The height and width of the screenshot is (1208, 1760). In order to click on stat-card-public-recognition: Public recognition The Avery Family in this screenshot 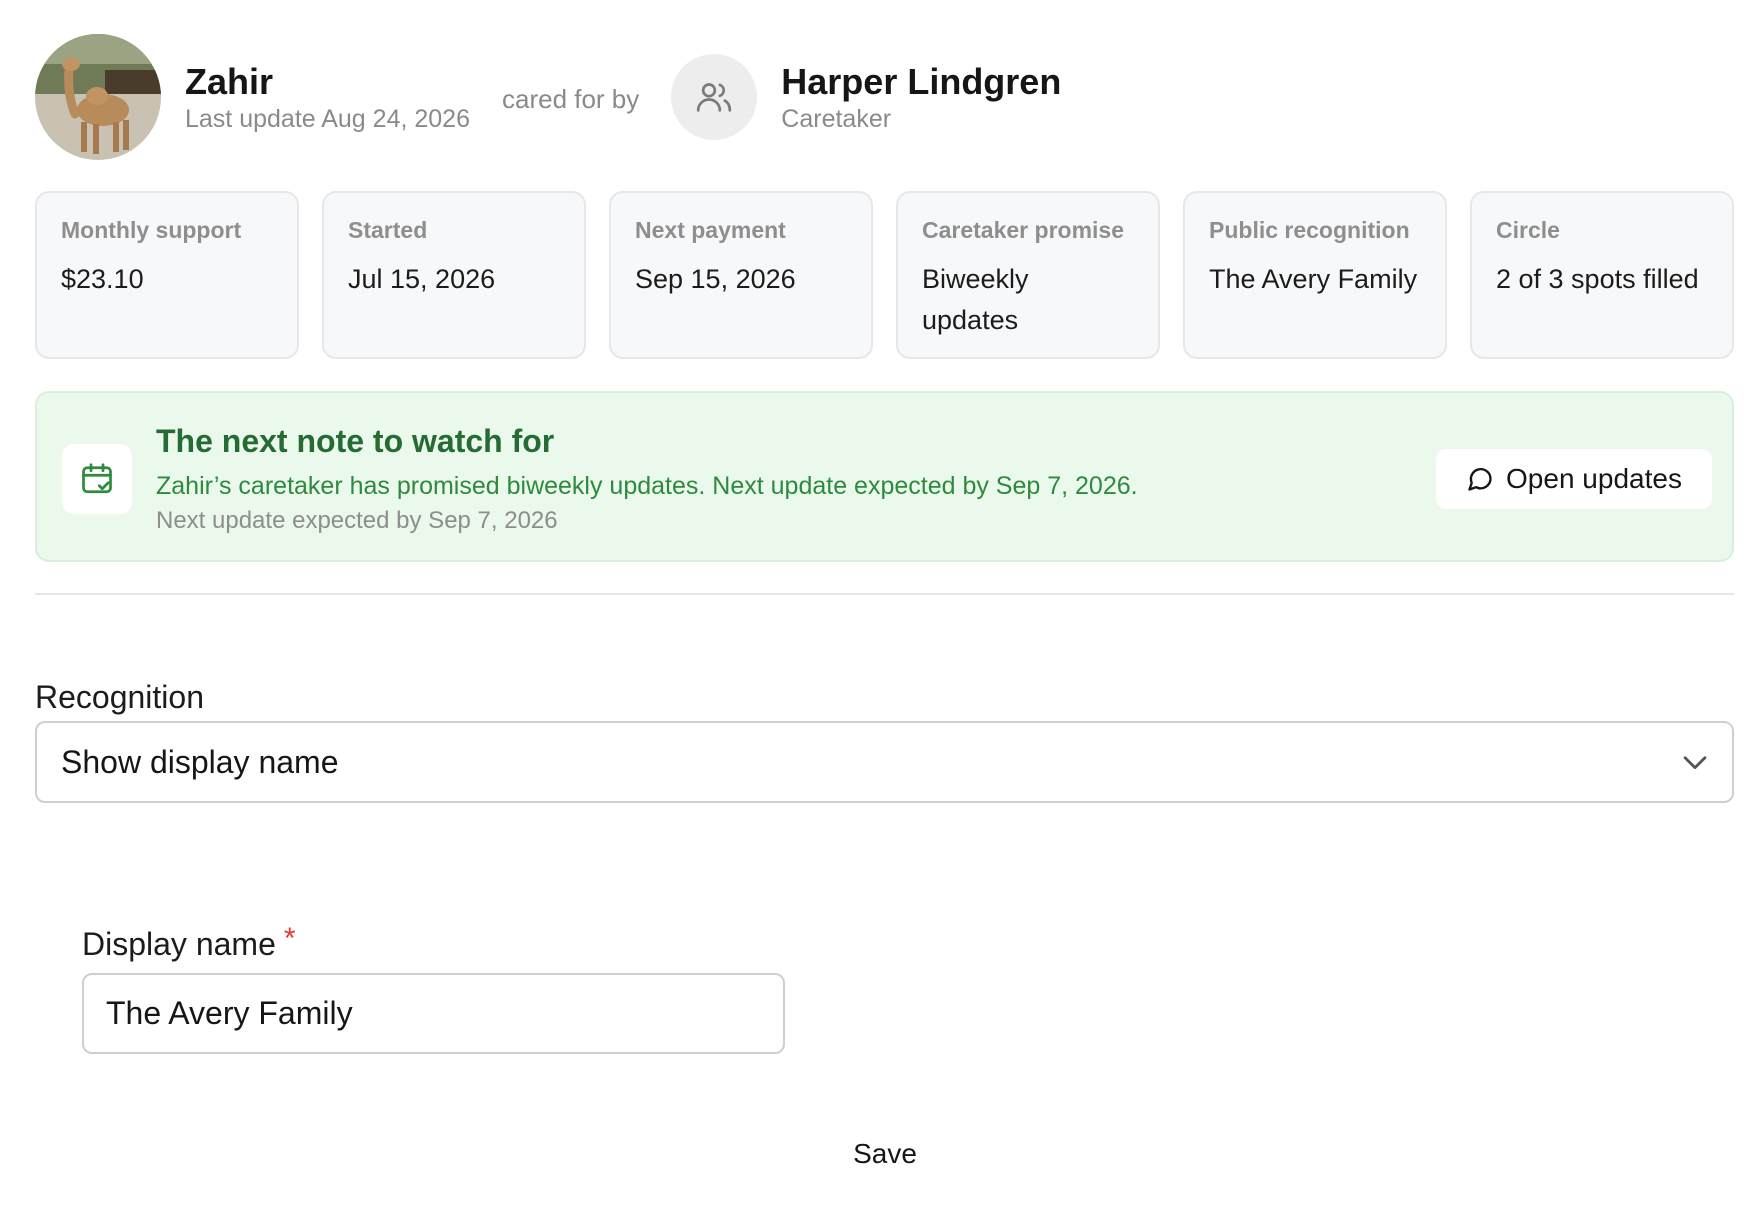, I will do `click(1315, 275)`.